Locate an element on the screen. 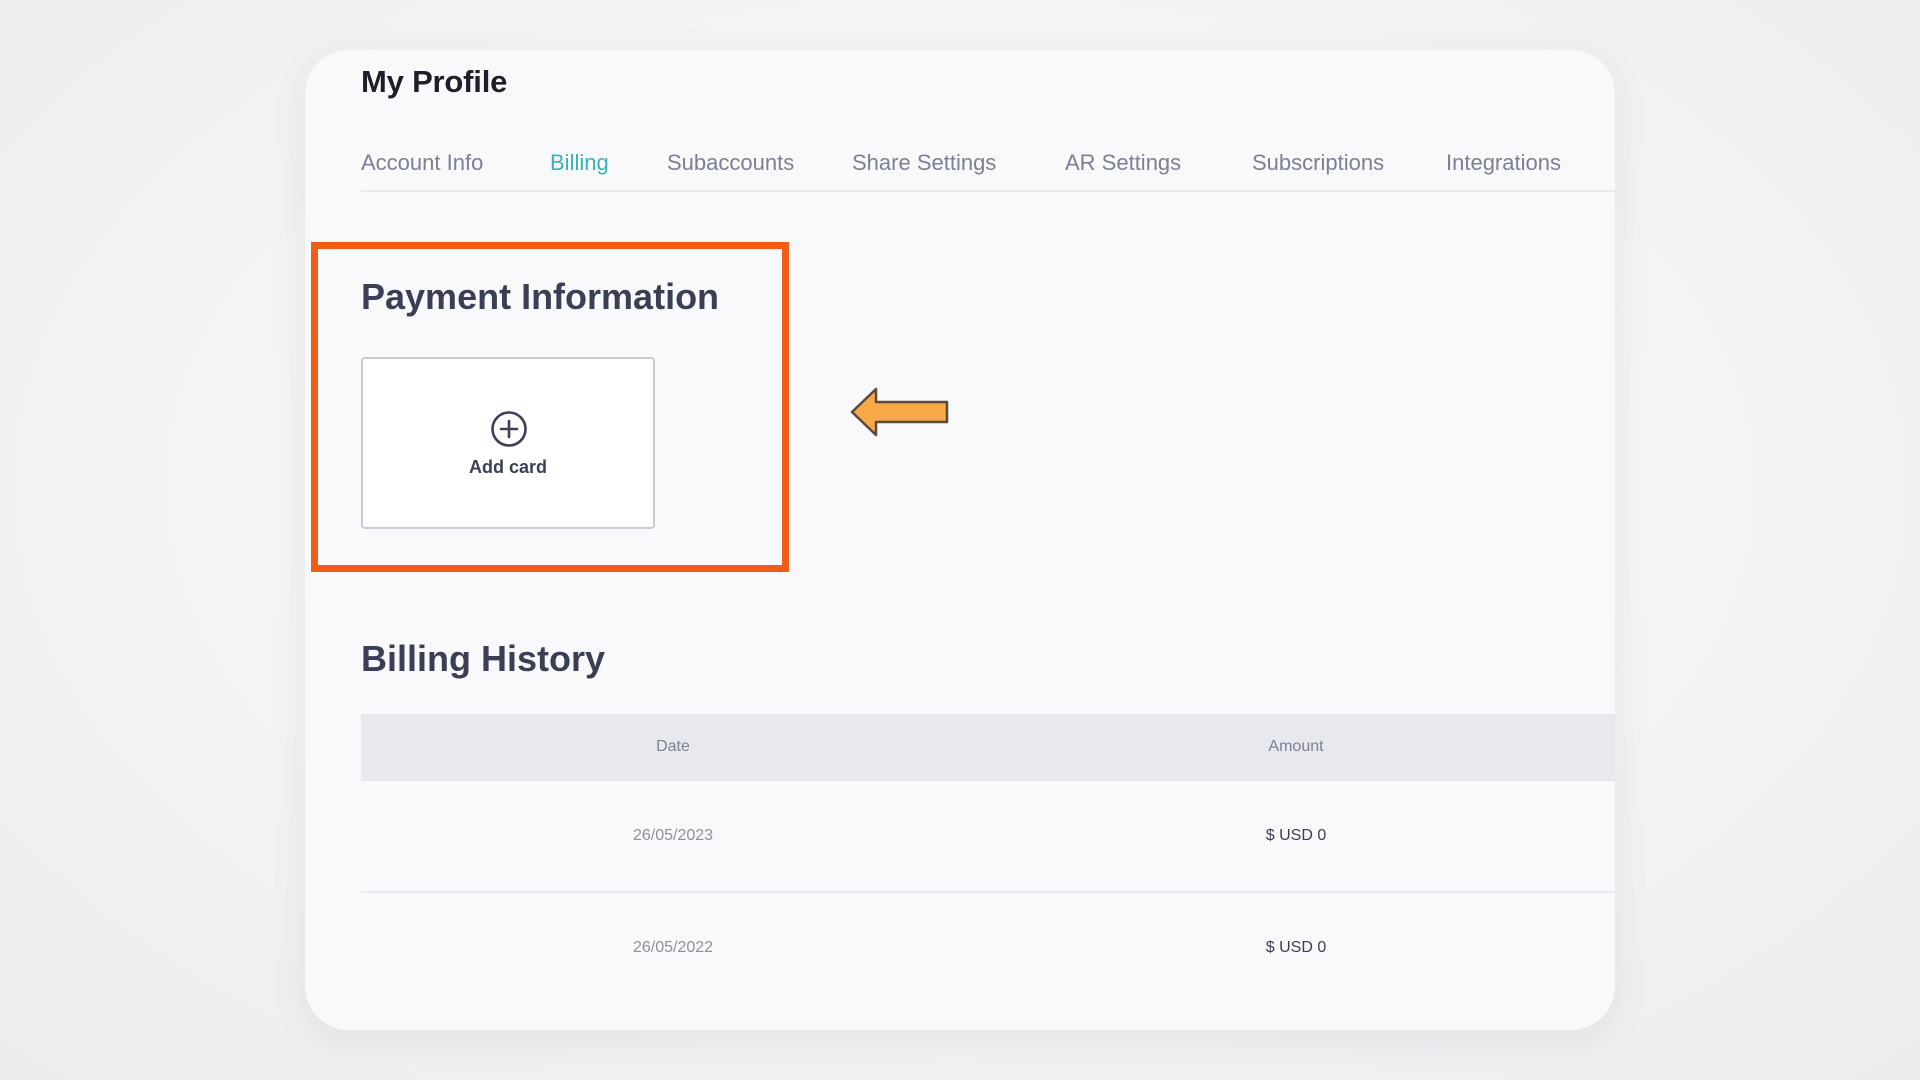  tab-billing: Billing is located at coordinates (579, 163).